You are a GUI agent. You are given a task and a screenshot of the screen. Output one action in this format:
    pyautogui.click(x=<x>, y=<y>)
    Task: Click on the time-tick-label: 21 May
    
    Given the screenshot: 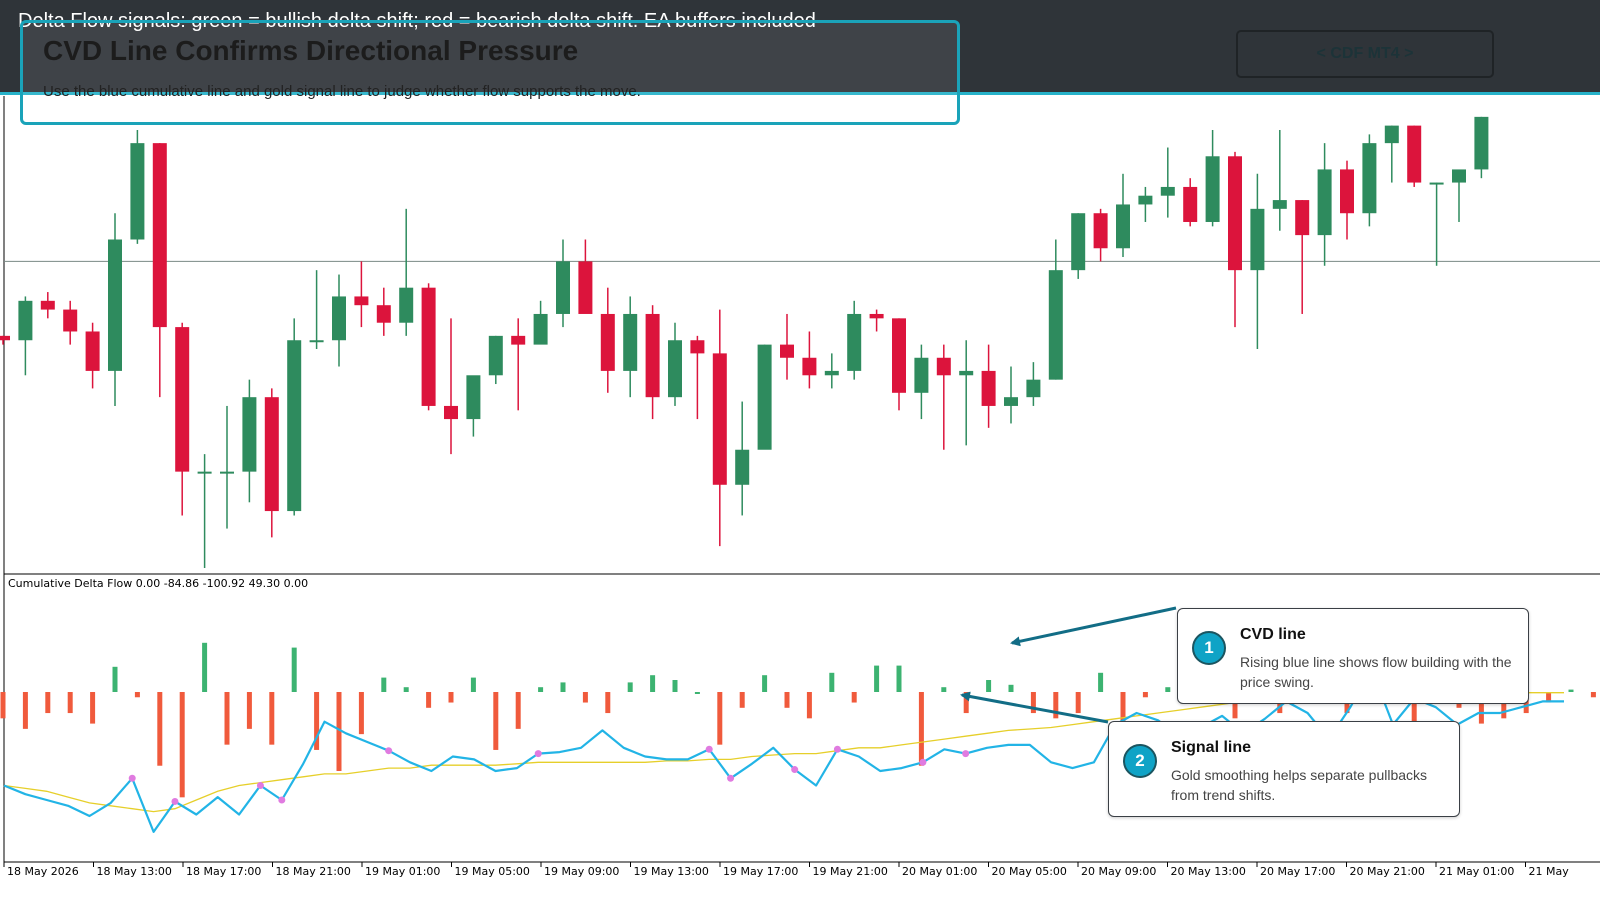 What is the action you would take?
    pyautogui.click(x=1549, y=871)
    